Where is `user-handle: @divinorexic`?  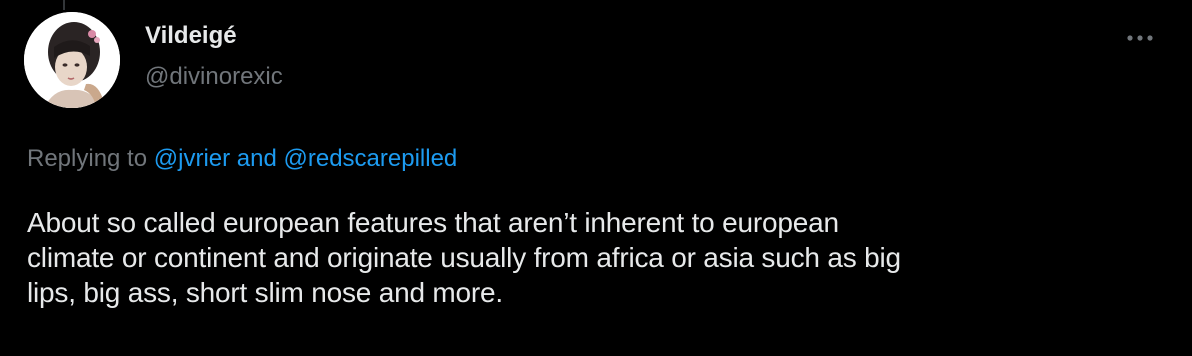
user-handle: @divinorexic is located at coordinates (214, 77).